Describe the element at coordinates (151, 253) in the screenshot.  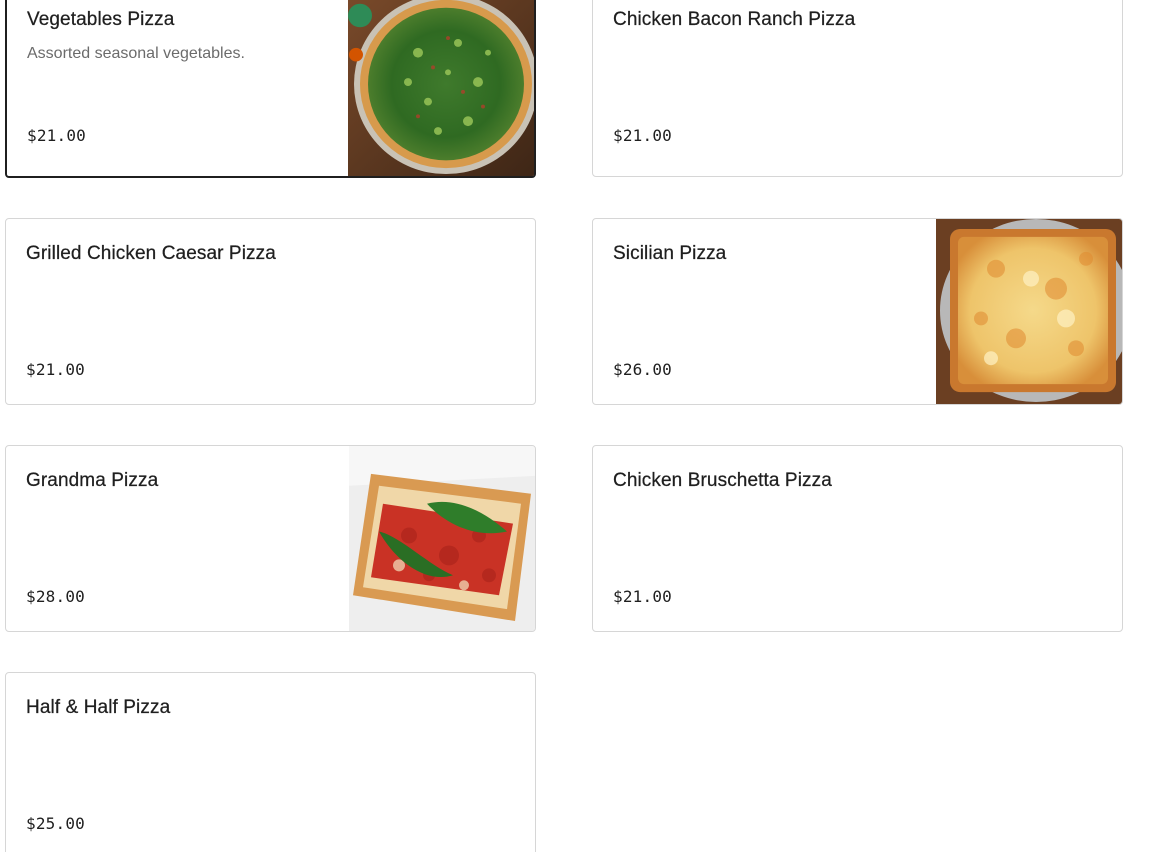
I see `menu-item-name: Grilled Chicken Caesar Pizza` at that location.